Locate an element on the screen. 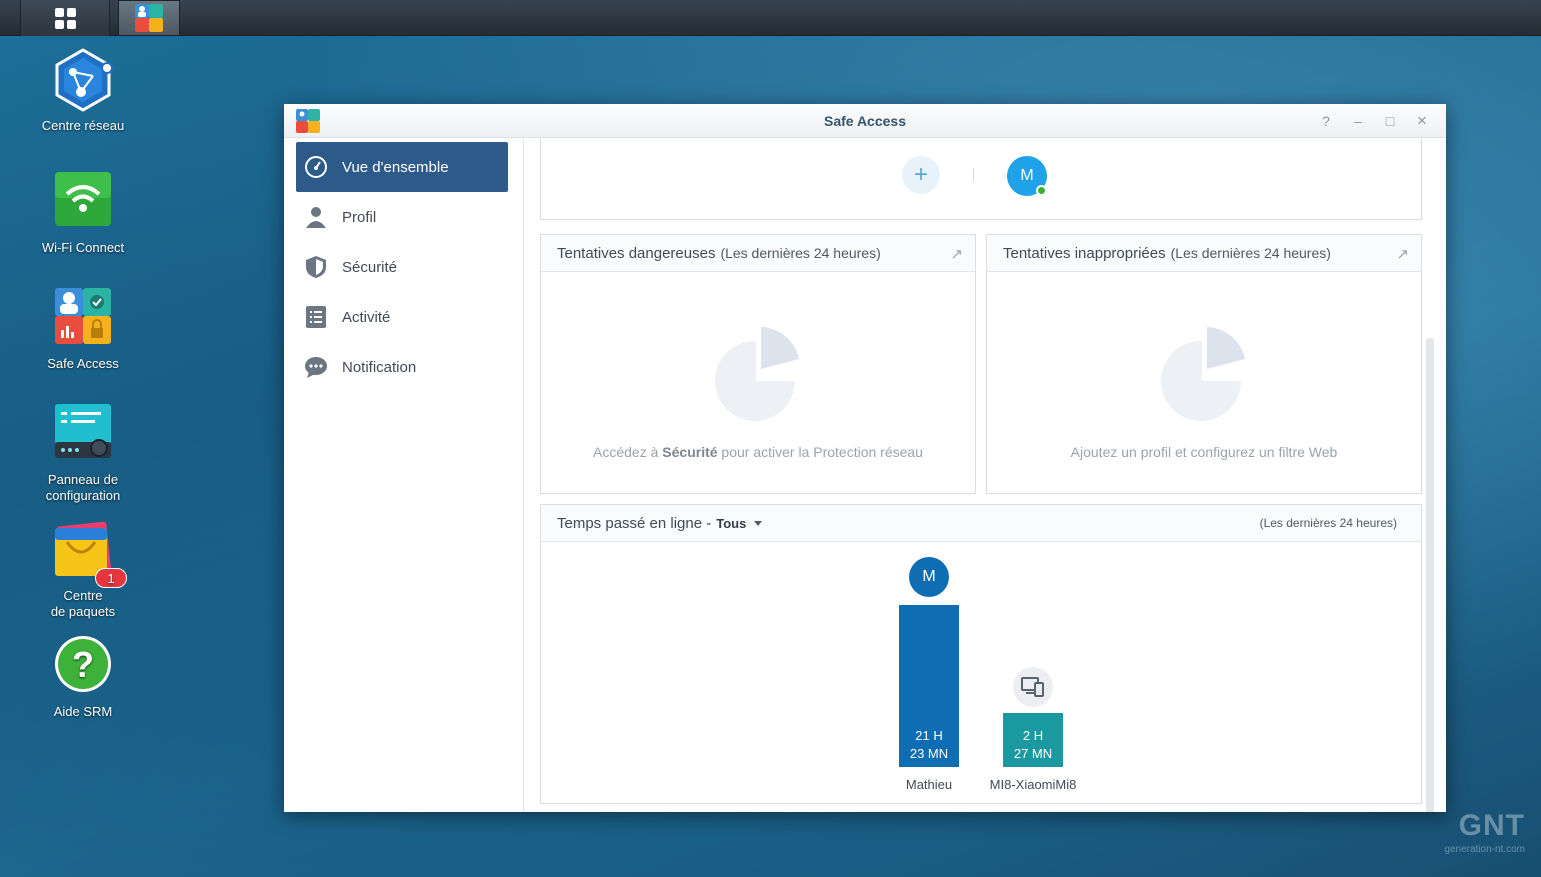 Image resolution: width=1541 pixels, height=877 pixels. desktop-icon-network-center: Centre réseau is located at coordinates (83, 91).